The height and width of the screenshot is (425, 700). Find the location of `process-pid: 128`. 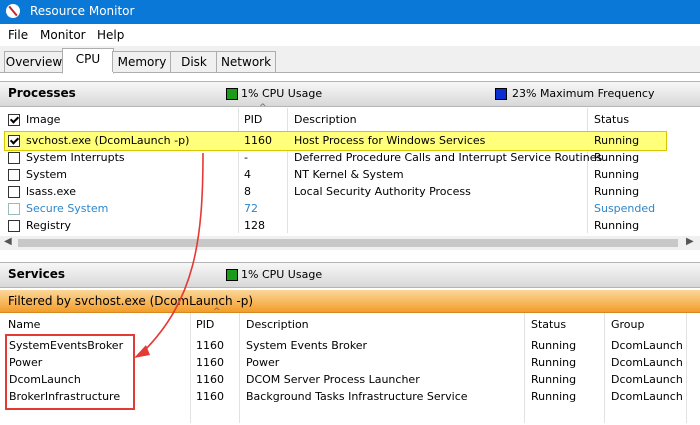

process-pid: 128 is located at coordinates (254, 225).